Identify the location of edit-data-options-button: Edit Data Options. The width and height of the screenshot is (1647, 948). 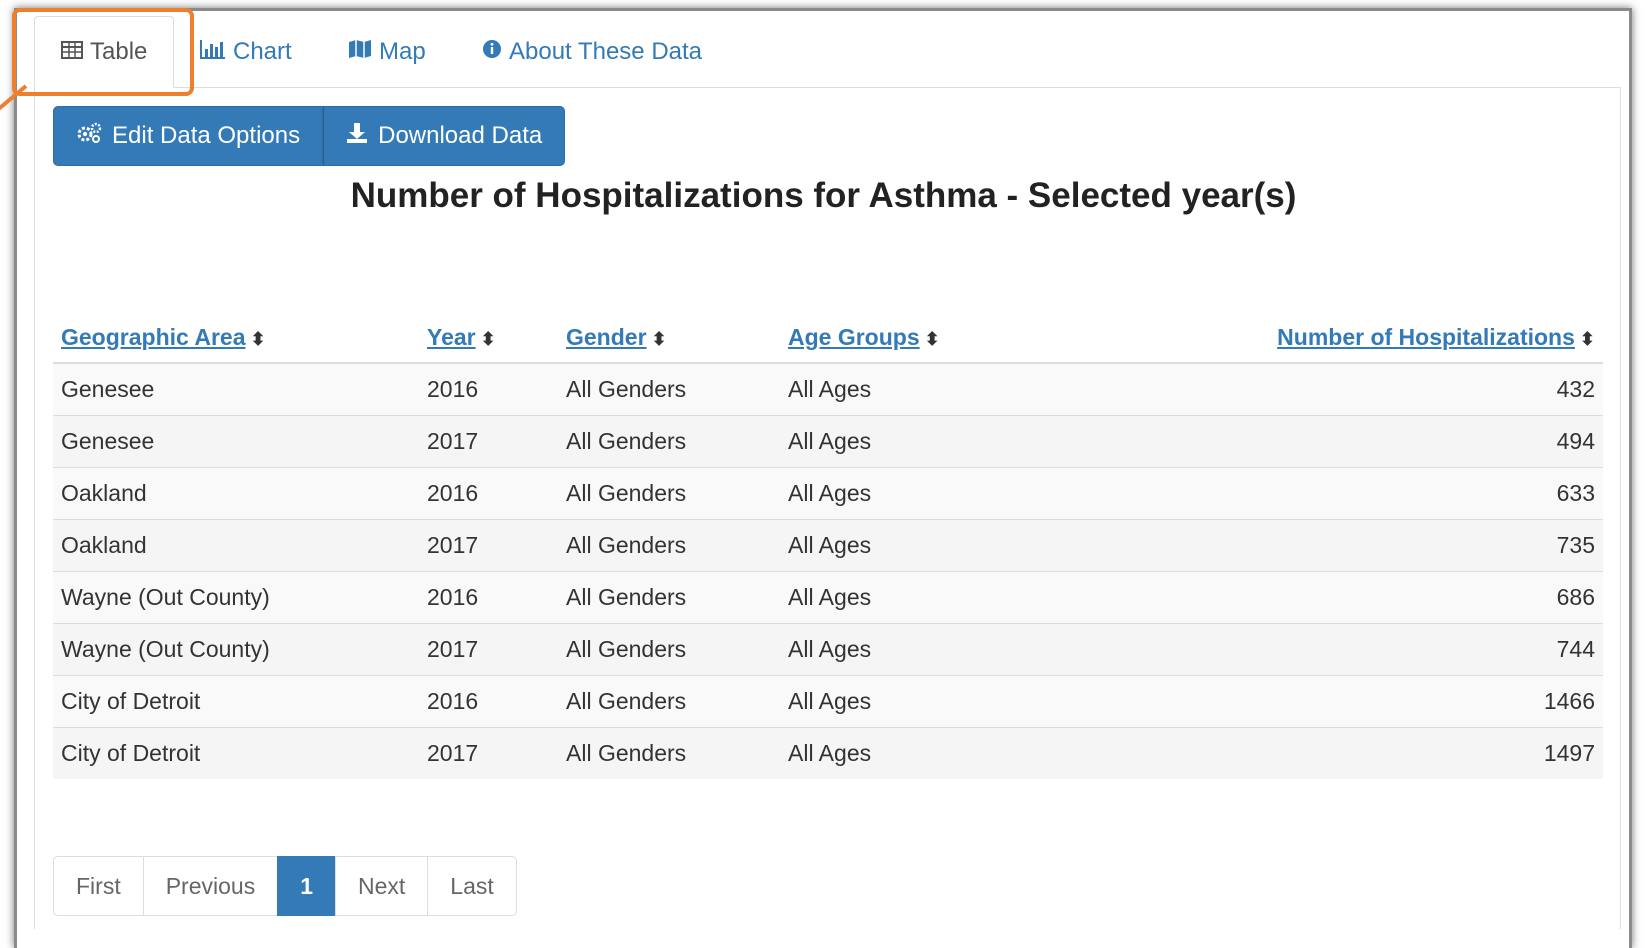
(188, 136).